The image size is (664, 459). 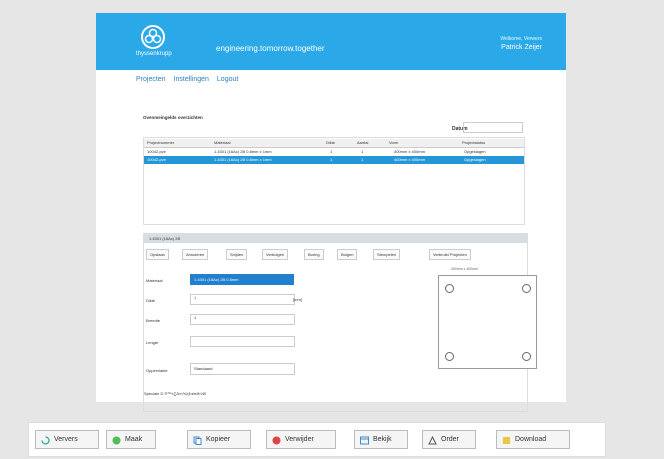 What do you see at coordinates (387, 254) in the screenshot?
I see `tab-stempelen: Stempelen` at bounding box center [387, 254].